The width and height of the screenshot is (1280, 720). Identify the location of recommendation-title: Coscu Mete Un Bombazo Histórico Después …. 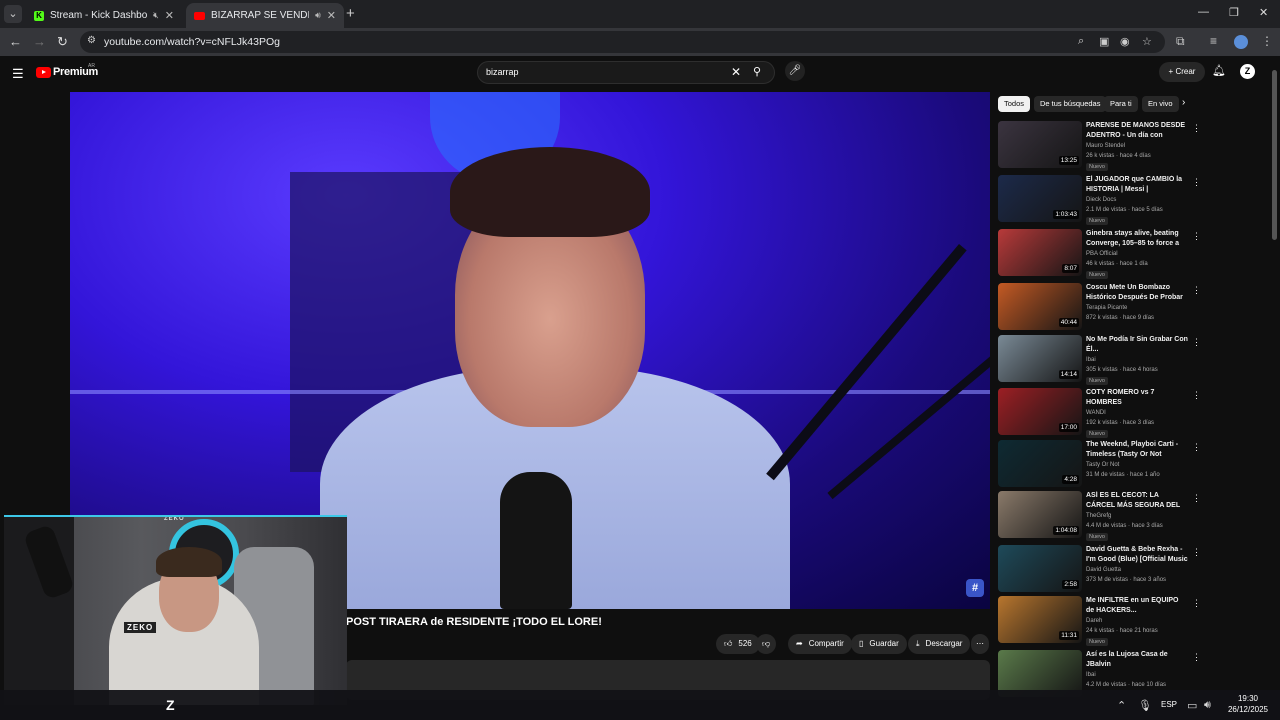
(1137, 292).